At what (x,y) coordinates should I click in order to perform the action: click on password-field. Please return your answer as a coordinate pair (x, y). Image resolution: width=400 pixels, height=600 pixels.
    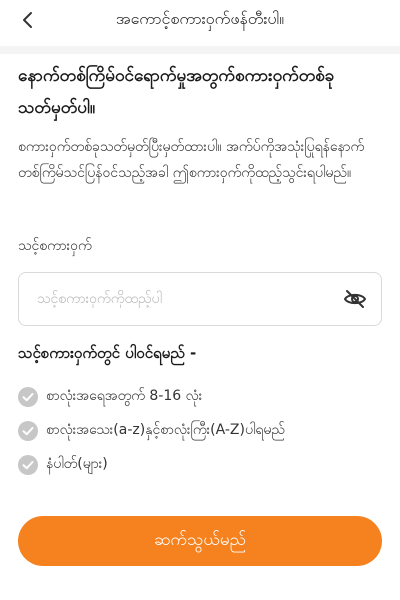
    Looking at the image, I should click on (200, 299).